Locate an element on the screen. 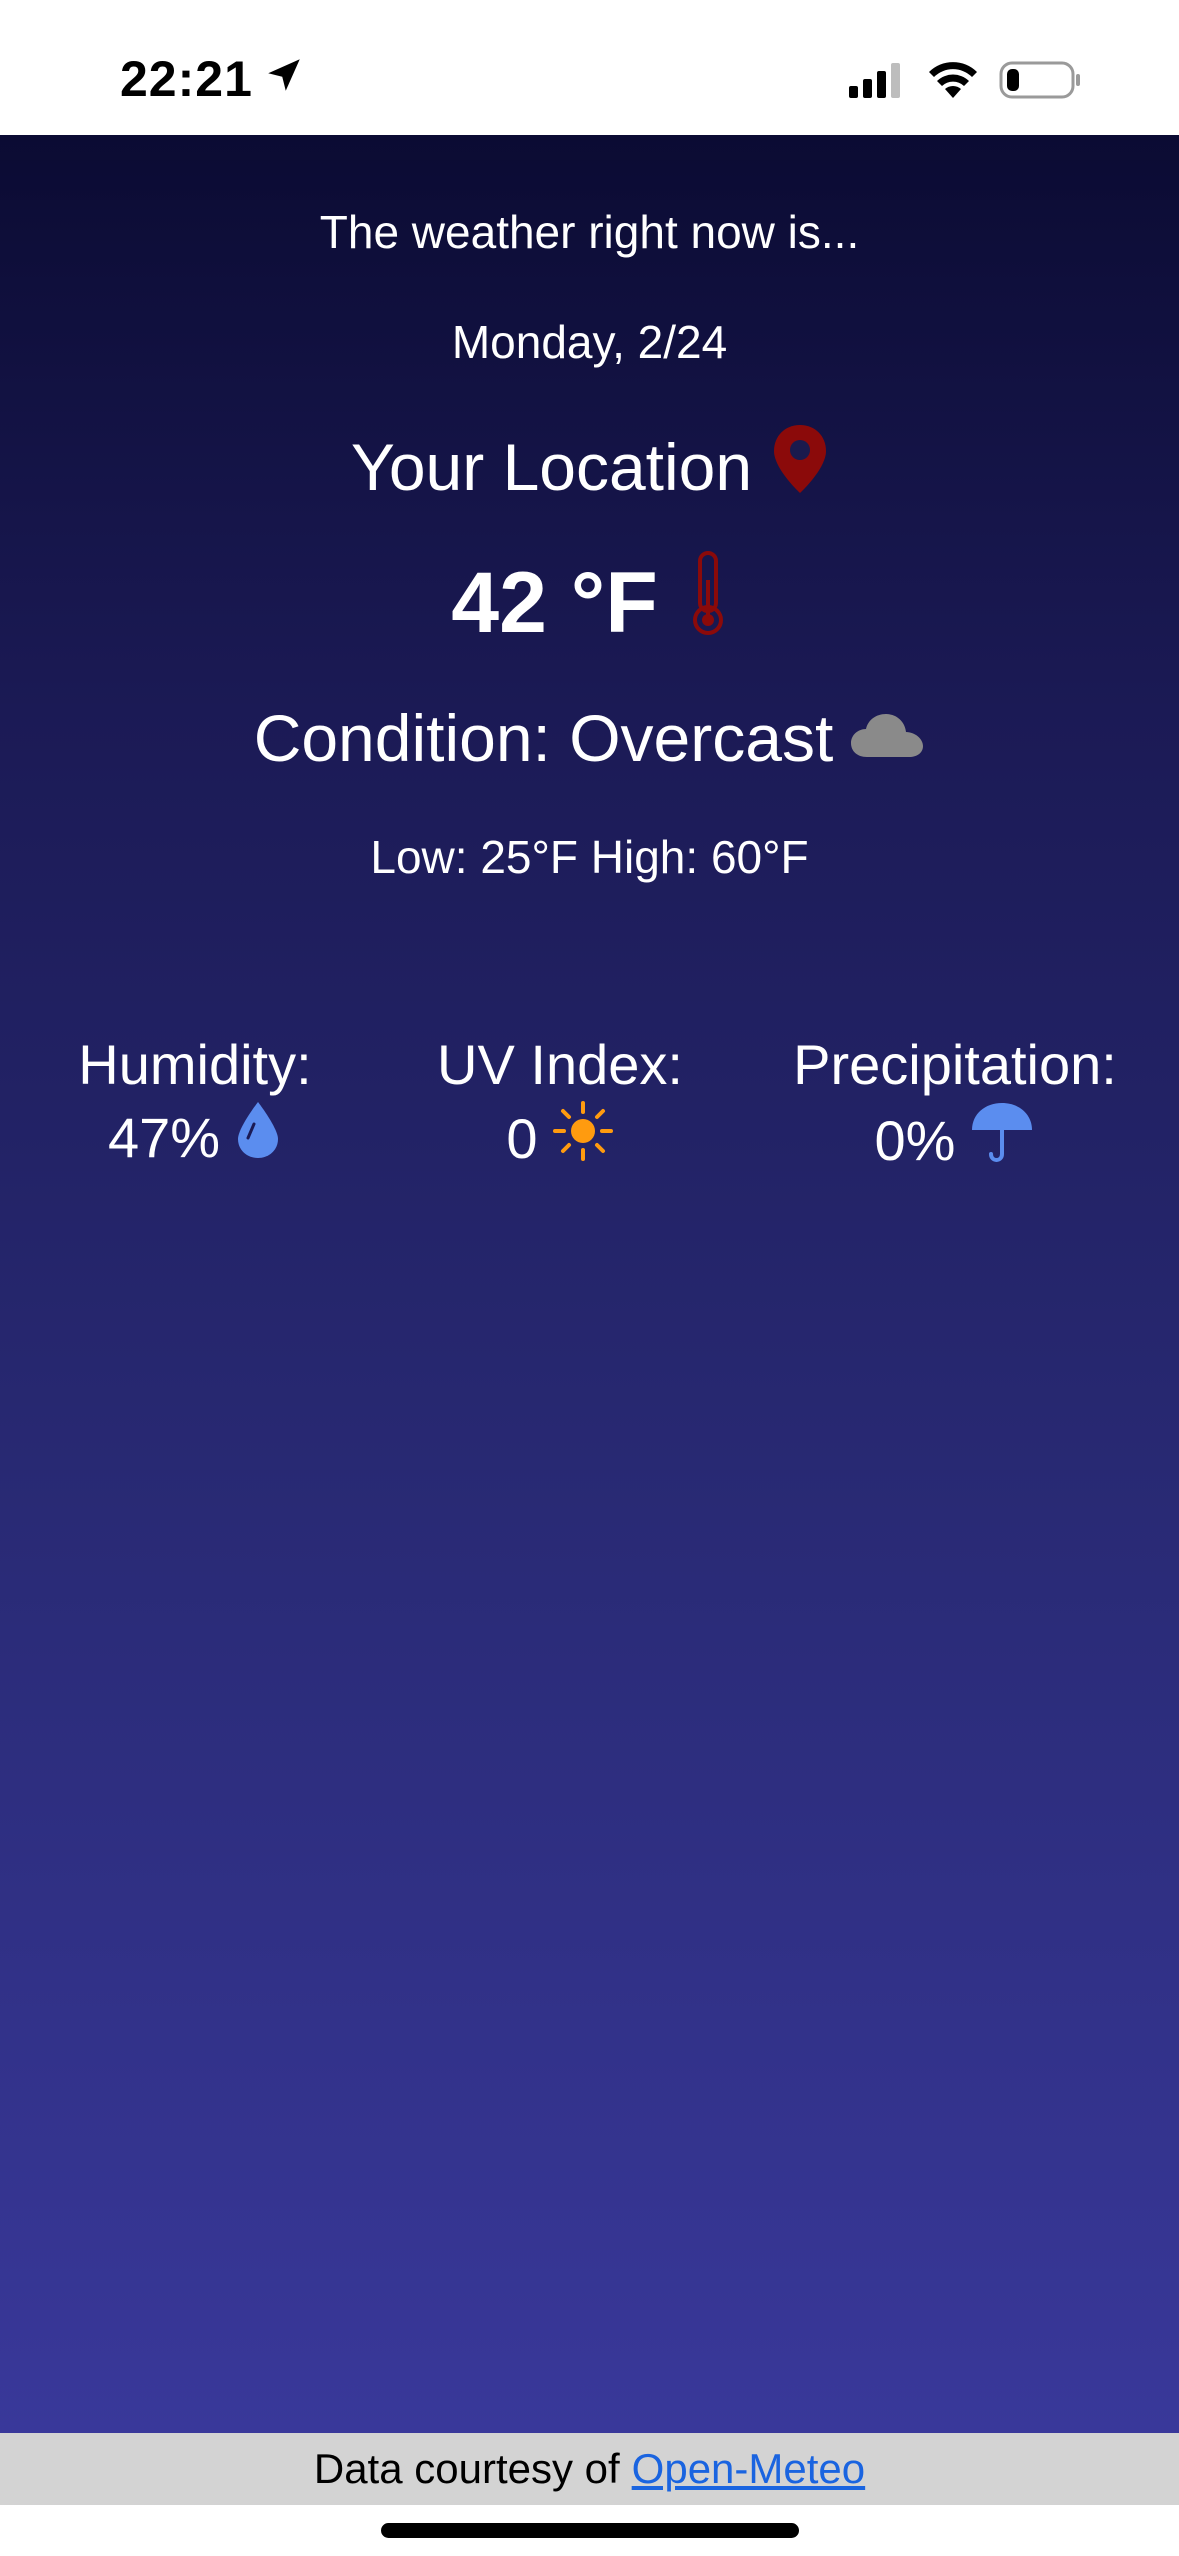  humidity-value-row: 47% is located at coordinates (195, 1138).